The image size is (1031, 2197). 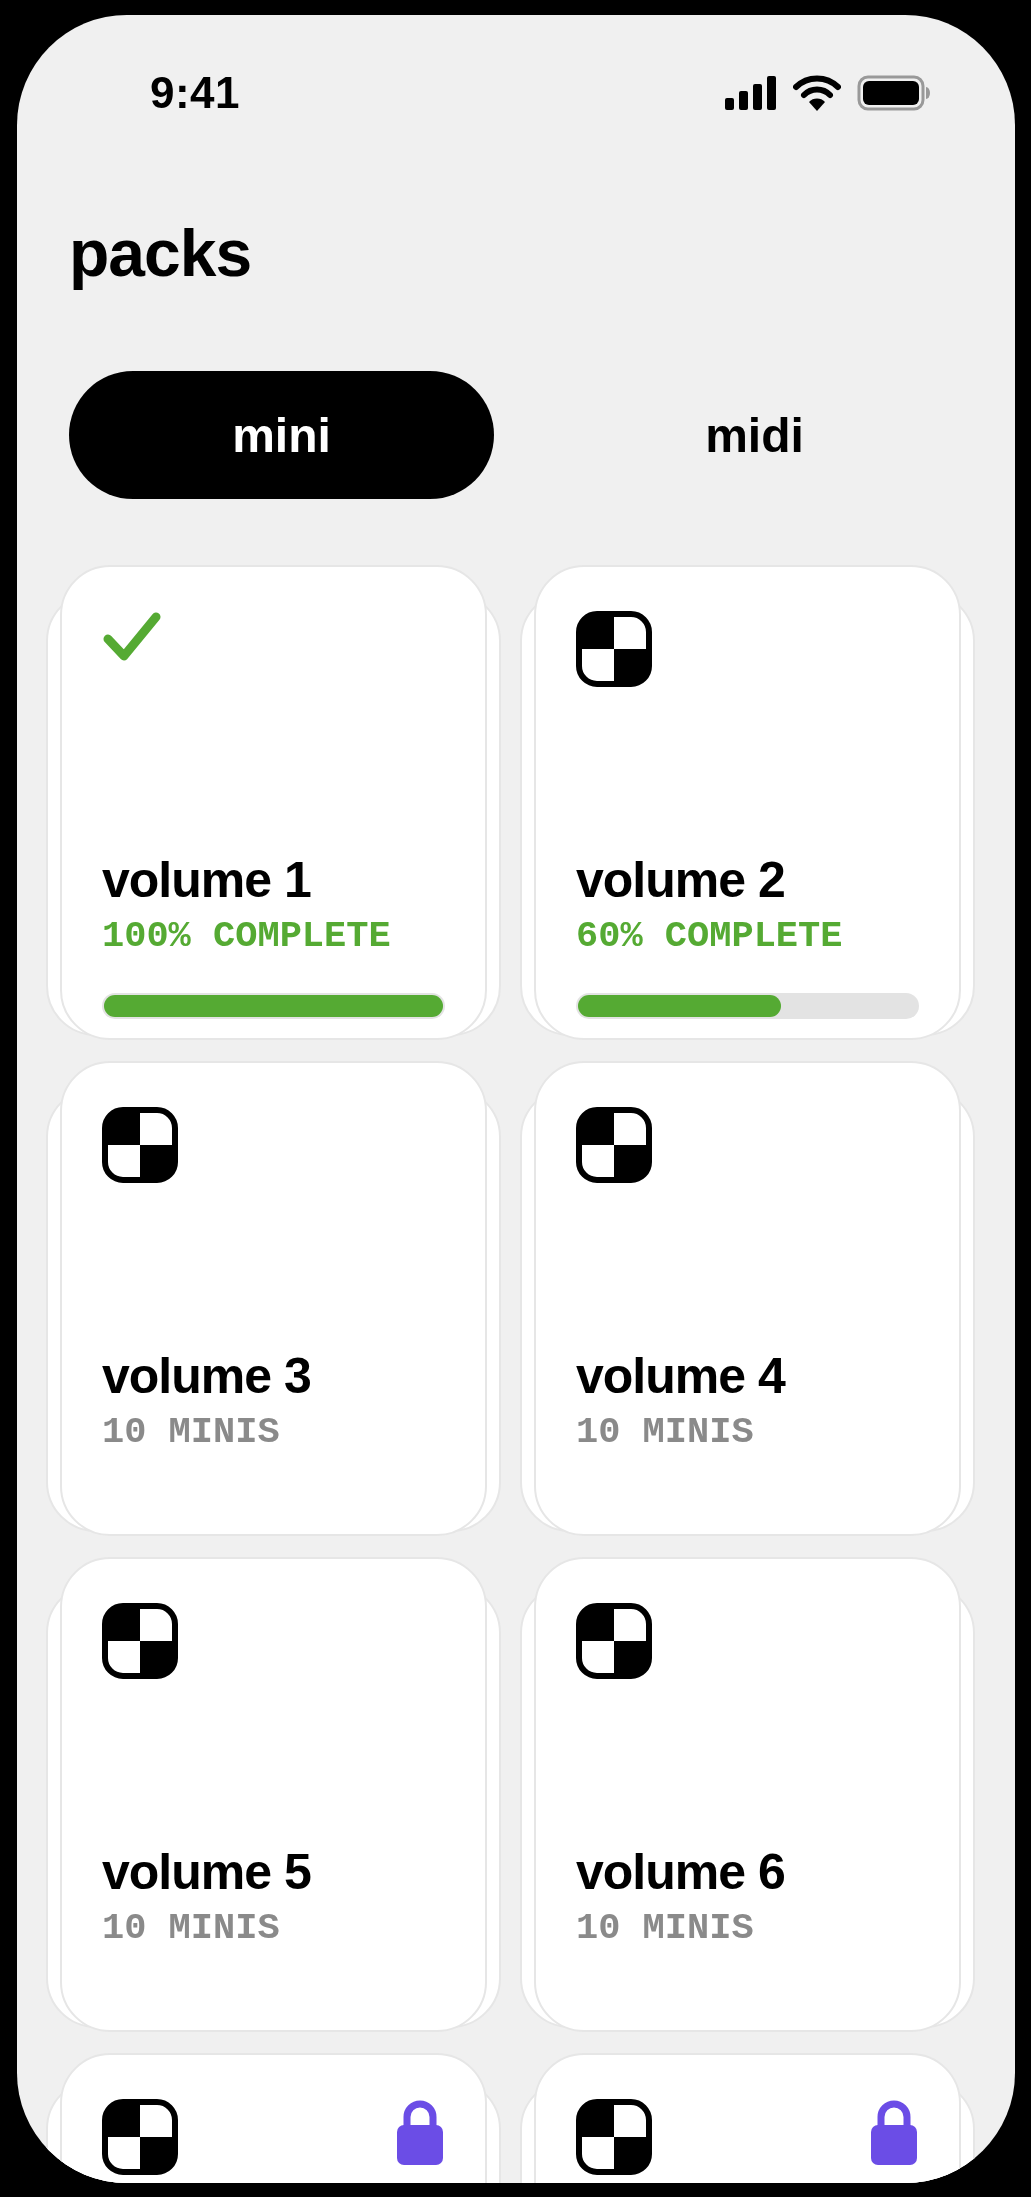 I want to click on card-title: volume 6, so click(x=681, y=1872).